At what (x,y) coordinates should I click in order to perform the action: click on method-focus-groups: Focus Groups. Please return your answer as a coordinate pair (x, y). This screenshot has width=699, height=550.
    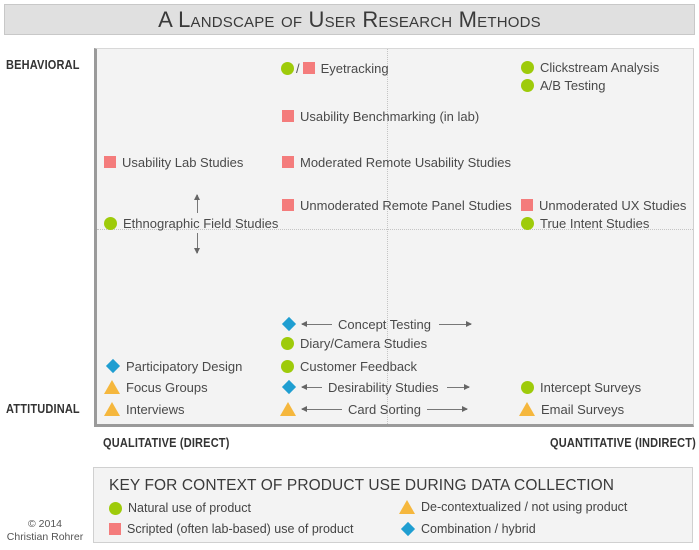
    Looking at the image, I should click on (156, 387).